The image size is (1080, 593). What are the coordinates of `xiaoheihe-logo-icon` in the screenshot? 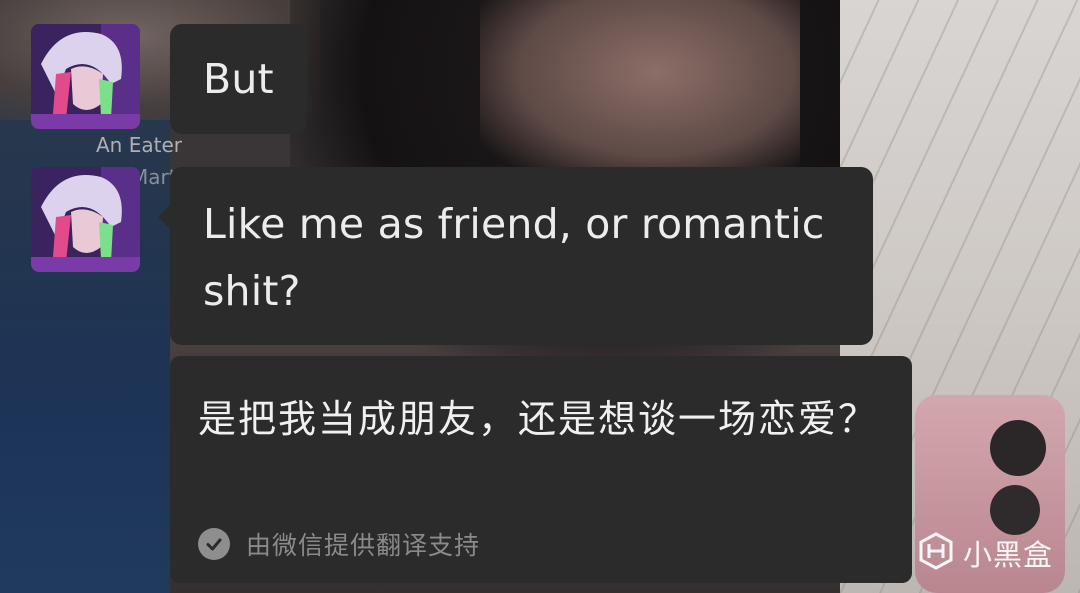 It's located at (936, 553).